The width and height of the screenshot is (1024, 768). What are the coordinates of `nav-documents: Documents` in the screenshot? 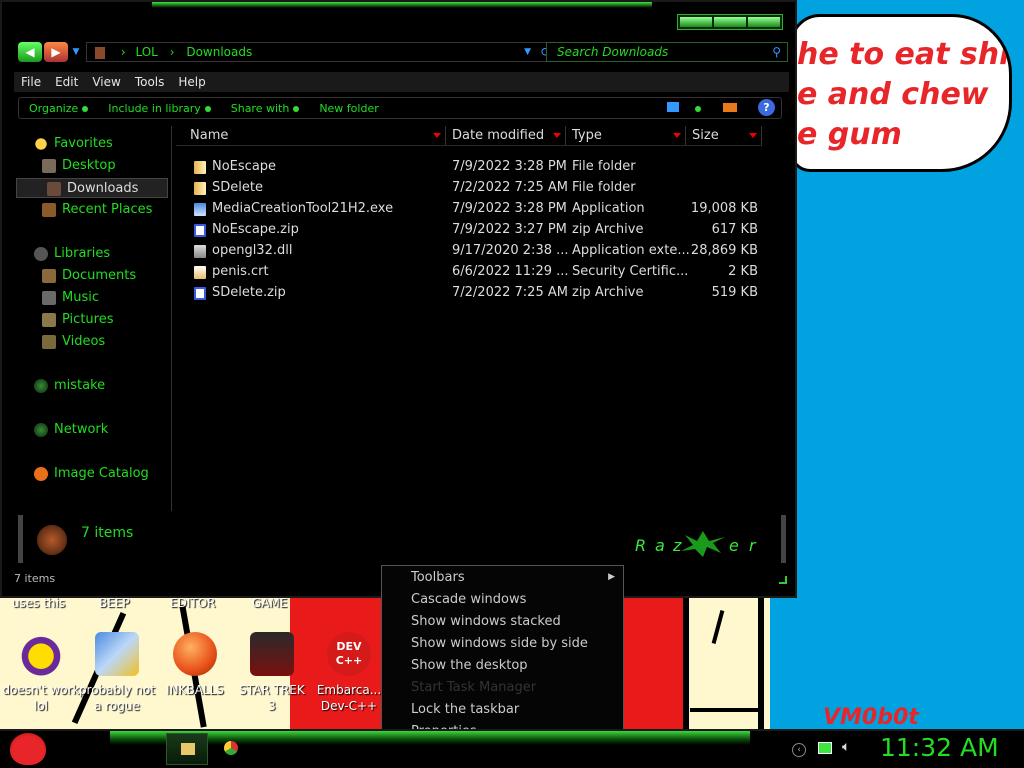 It's located at (89, 276).